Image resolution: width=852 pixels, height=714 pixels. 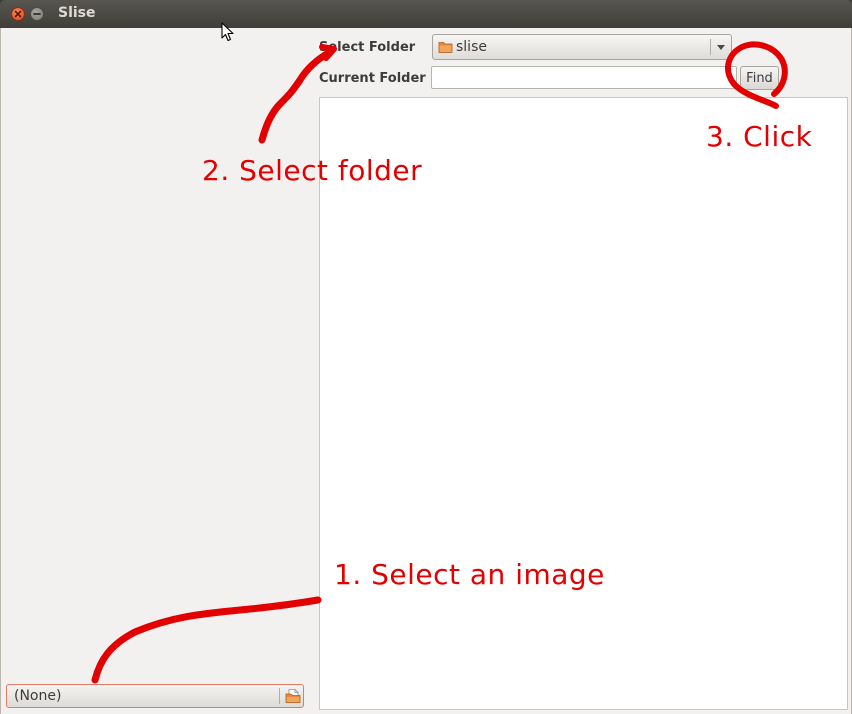 What do you see at coordinates (471, 47) in the screenshot?
I see `folder-combo-value: slise` at bounding box center [471, 47].